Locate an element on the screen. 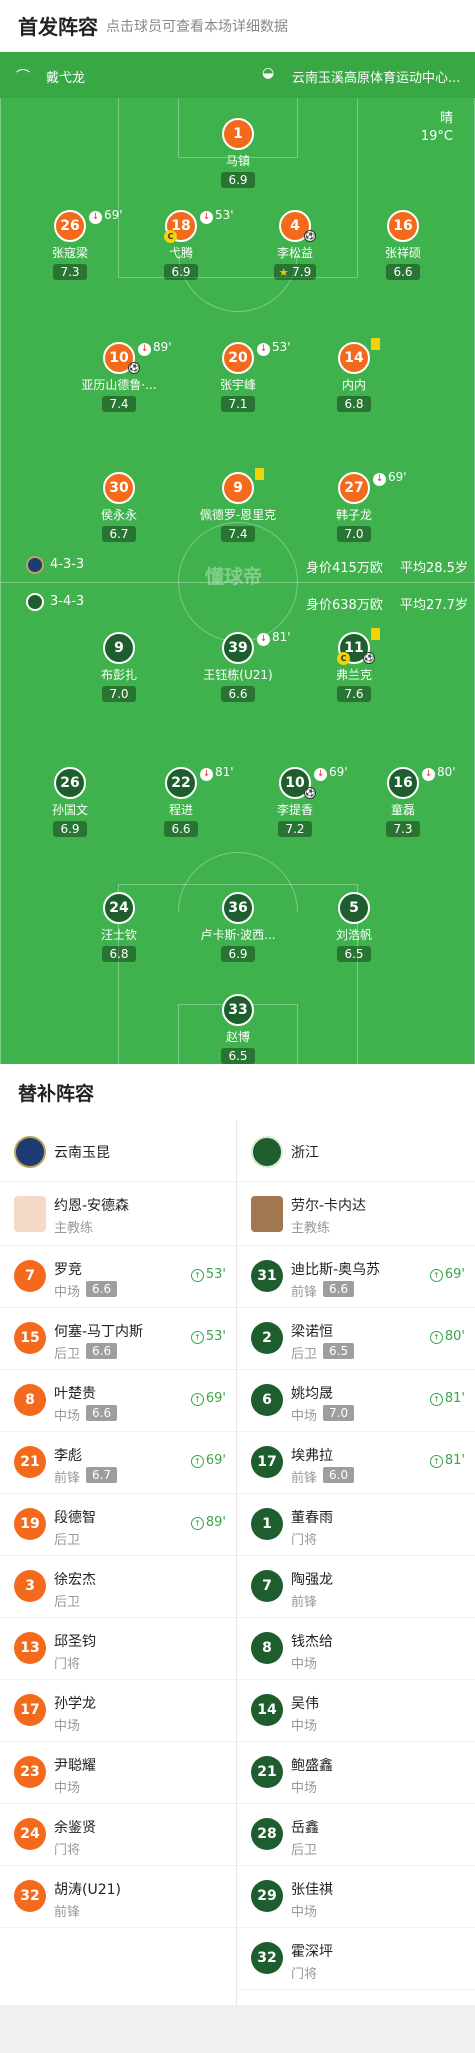  home-sub-row: 23 尹聪耀 中场 is located at coordinates (118, 1773).